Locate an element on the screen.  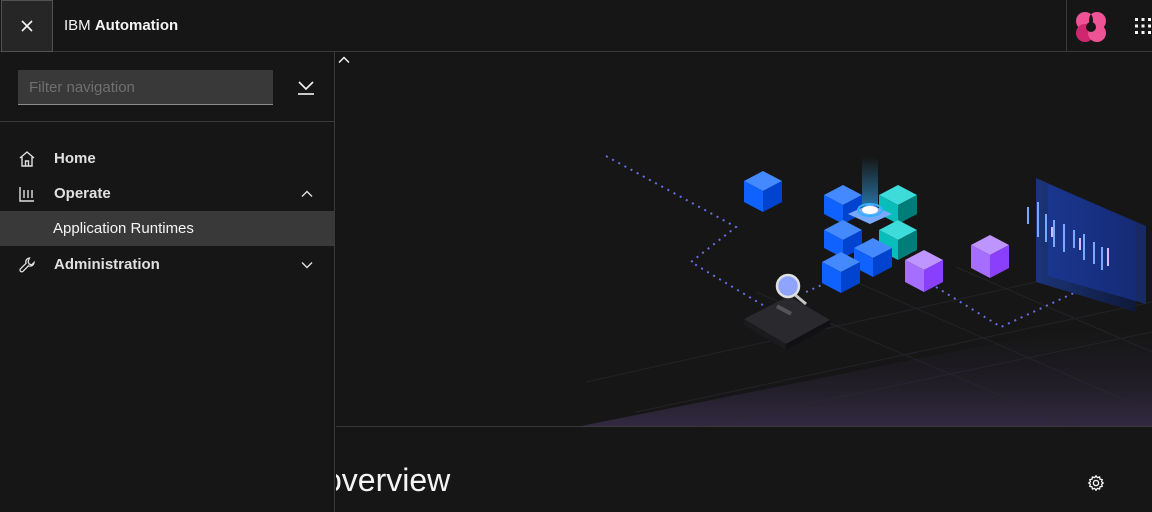
dashboard-icon is located at coordinates (26, 194).